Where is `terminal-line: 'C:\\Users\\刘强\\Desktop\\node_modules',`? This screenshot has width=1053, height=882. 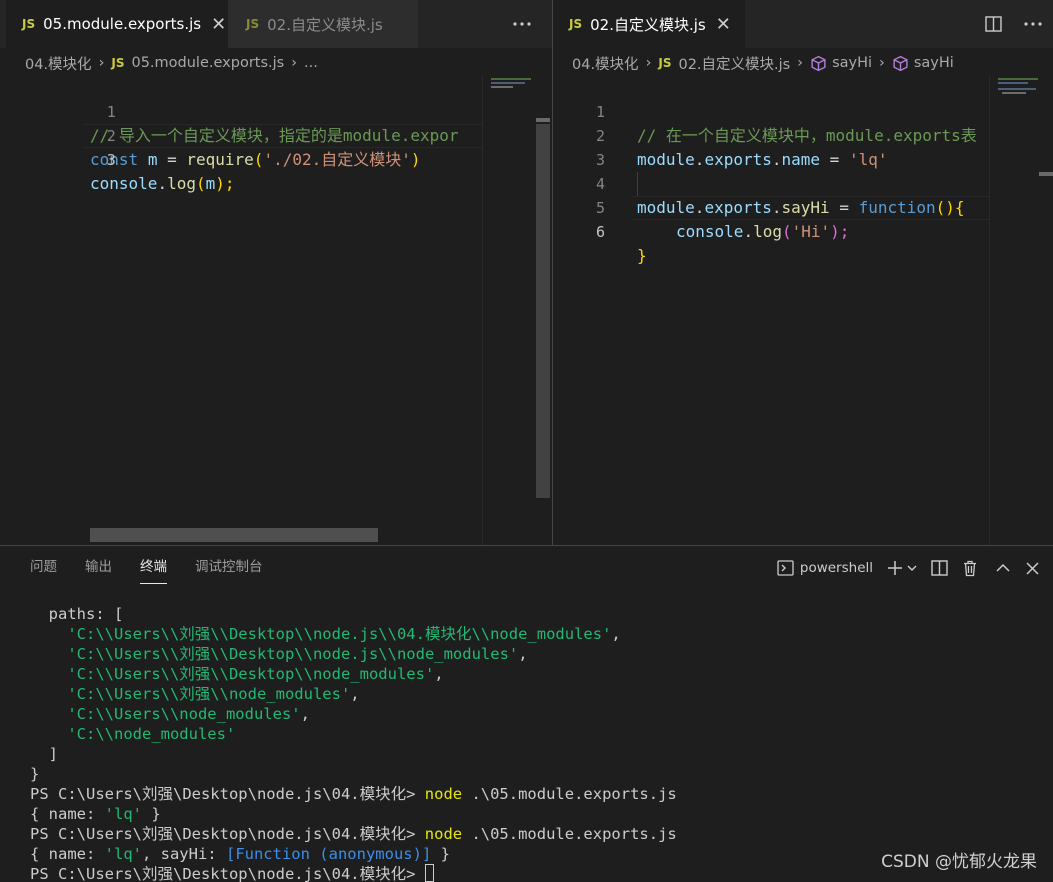 terminal-line: 'C:\\Users\\刘强\\Desktop\\node_modules', is located at coordinates (255, 674).